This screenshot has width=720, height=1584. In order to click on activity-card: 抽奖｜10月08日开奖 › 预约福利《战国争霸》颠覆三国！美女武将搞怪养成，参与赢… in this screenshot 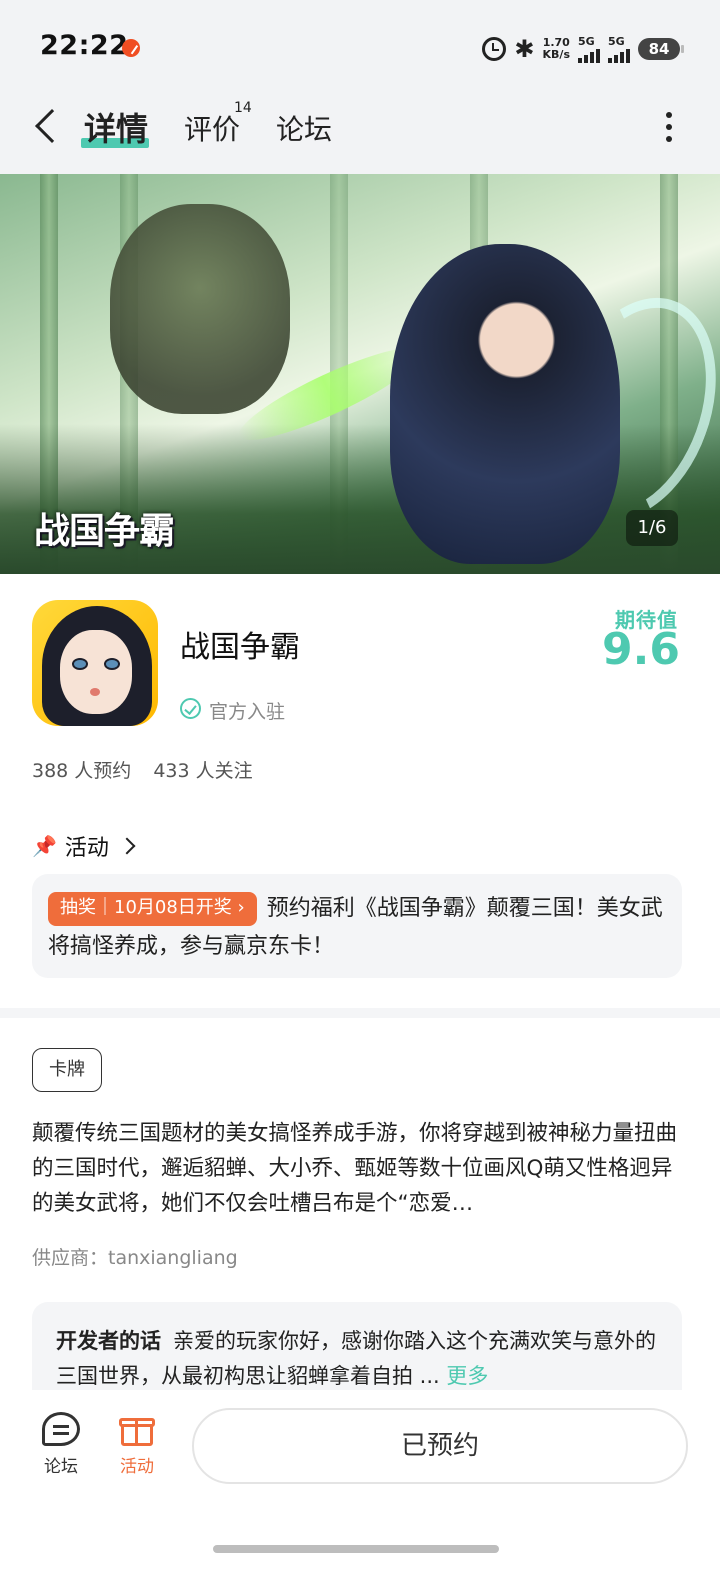, I will do `click(357, 926)`.